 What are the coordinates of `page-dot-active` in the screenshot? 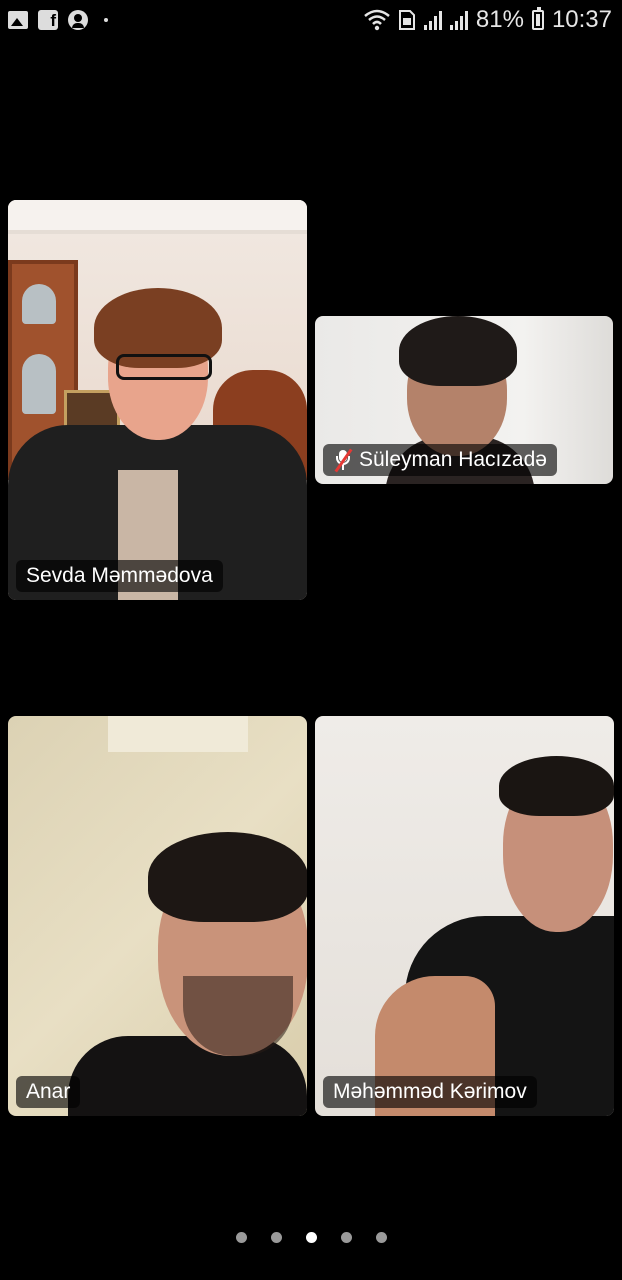 It's located at (311, 1237).